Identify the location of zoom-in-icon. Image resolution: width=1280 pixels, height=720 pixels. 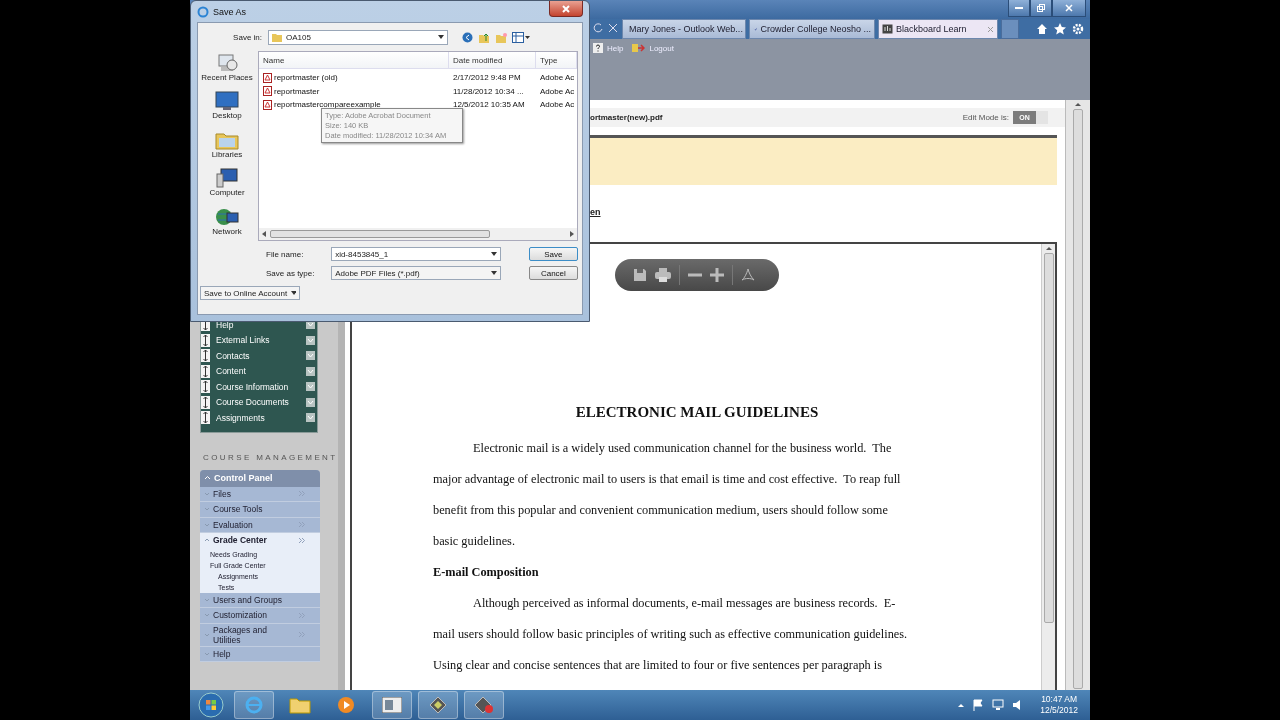
(717, 275).